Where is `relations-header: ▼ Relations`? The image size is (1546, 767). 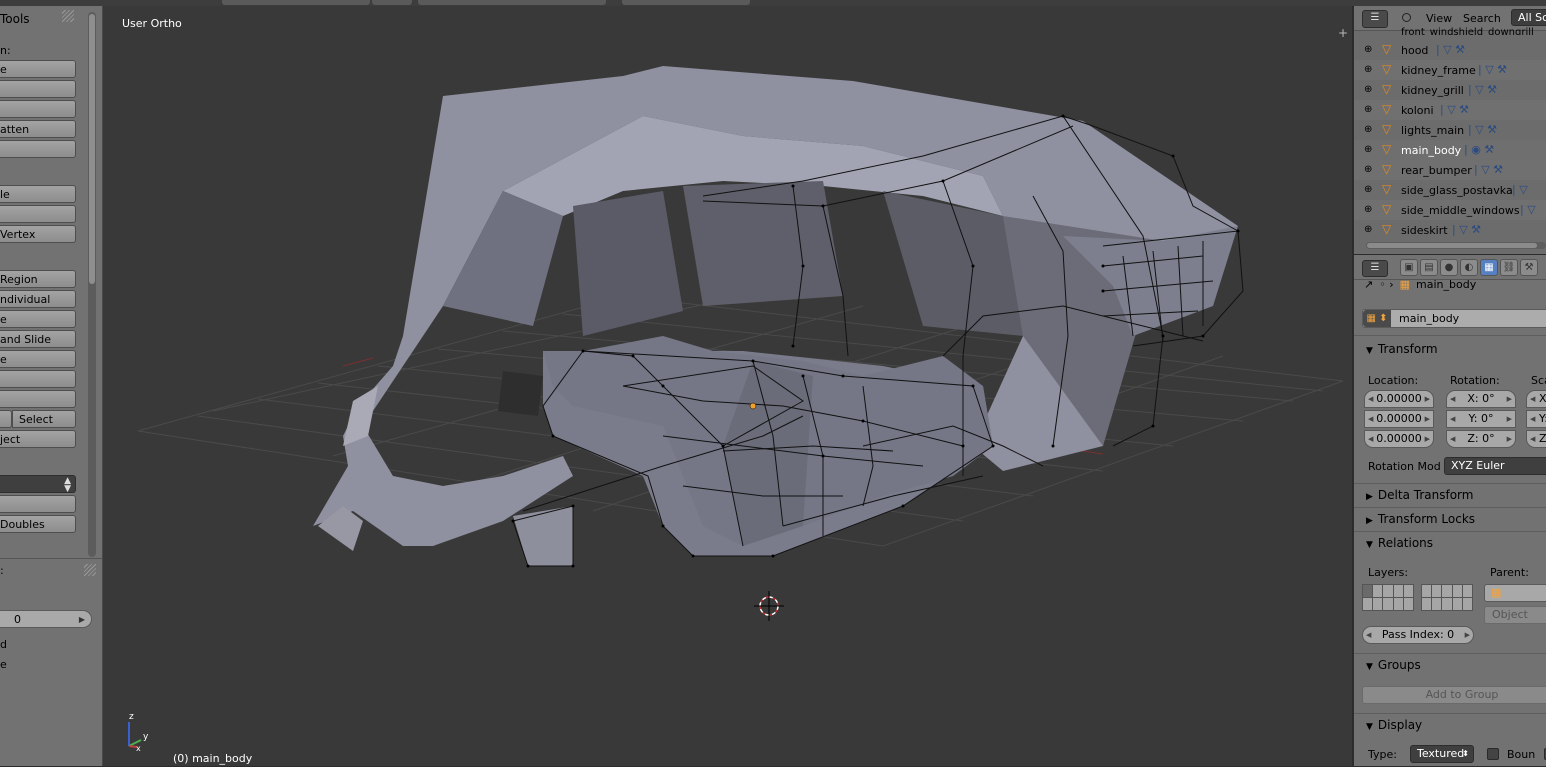
relations-header: ▼ Relations is located at coordinates (1399, 543).